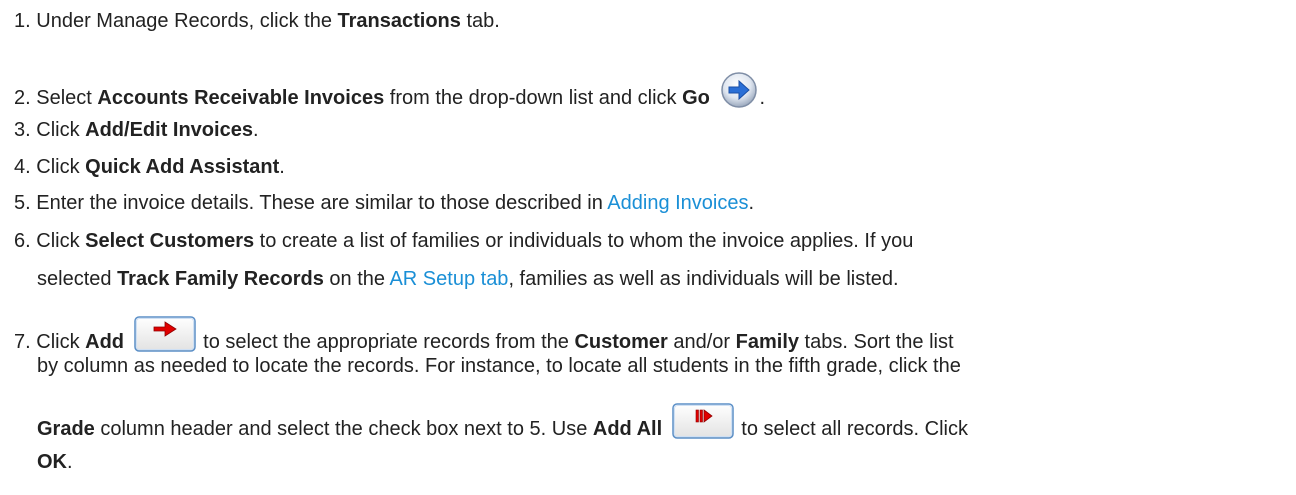  I want to click on step-number: 5., so click(22, 203).